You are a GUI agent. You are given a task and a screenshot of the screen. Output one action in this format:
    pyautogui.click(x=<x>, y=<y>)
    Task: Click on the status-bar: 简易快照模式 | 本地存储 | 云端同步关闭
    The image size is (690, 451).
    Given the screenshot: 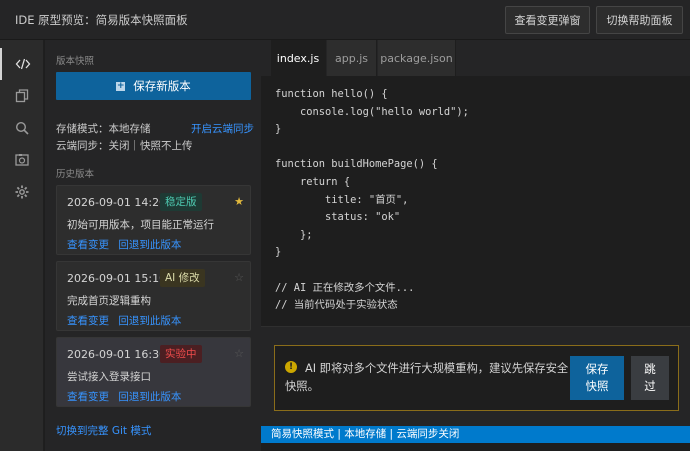 What is the action you would take?
    pyautogui.click(x=475, y=434)
    